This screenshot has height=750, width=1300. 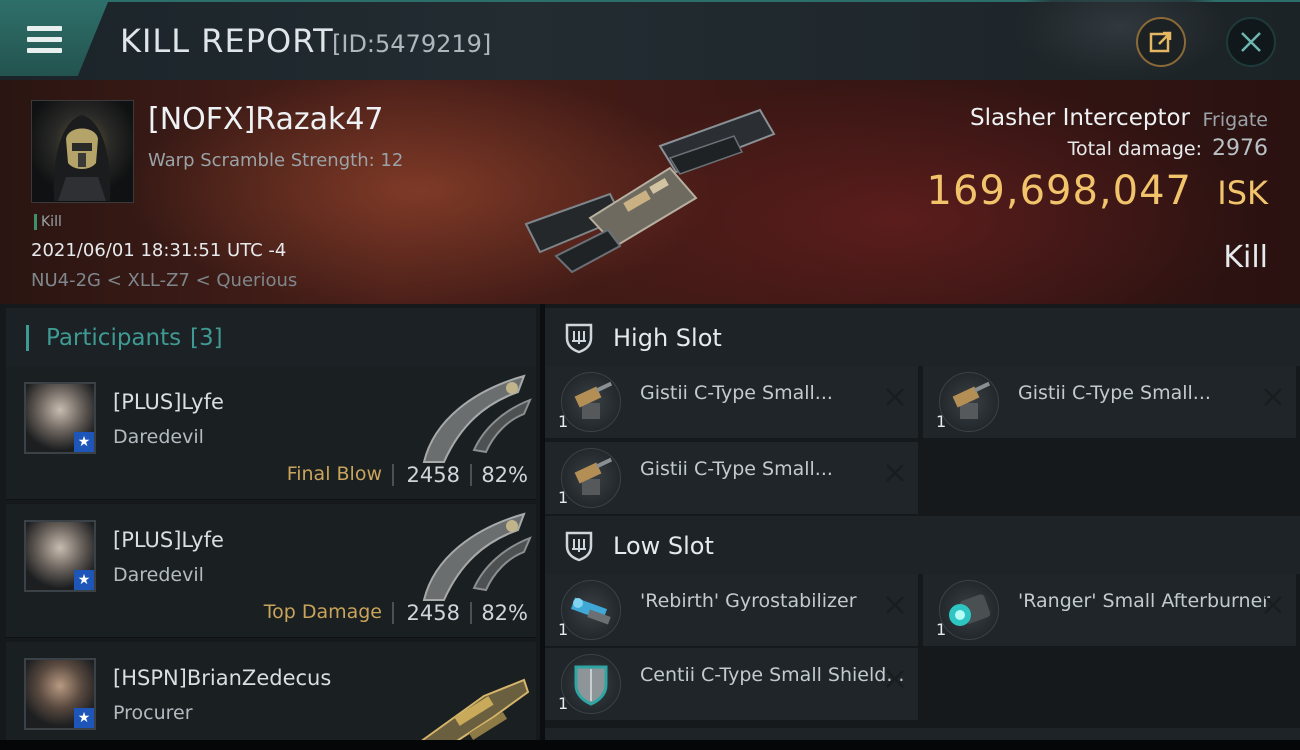 I want to click on warp-scramble-strength: Warp Scramble Strength: 12, so click(x=276, y=160).